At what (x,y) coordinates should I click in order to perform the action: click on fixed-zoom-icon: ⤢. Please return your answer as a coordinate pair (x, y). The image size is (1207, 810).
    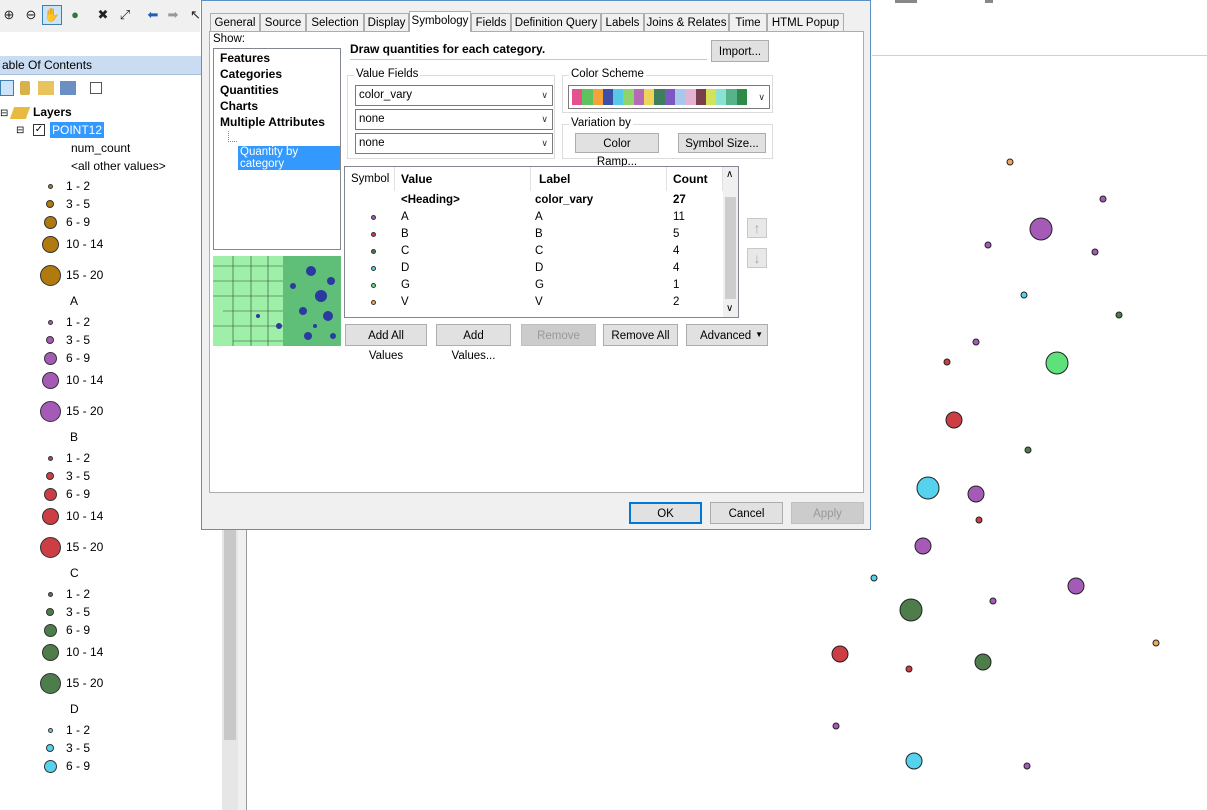
    Looking at the image, I should click on (125, 15).